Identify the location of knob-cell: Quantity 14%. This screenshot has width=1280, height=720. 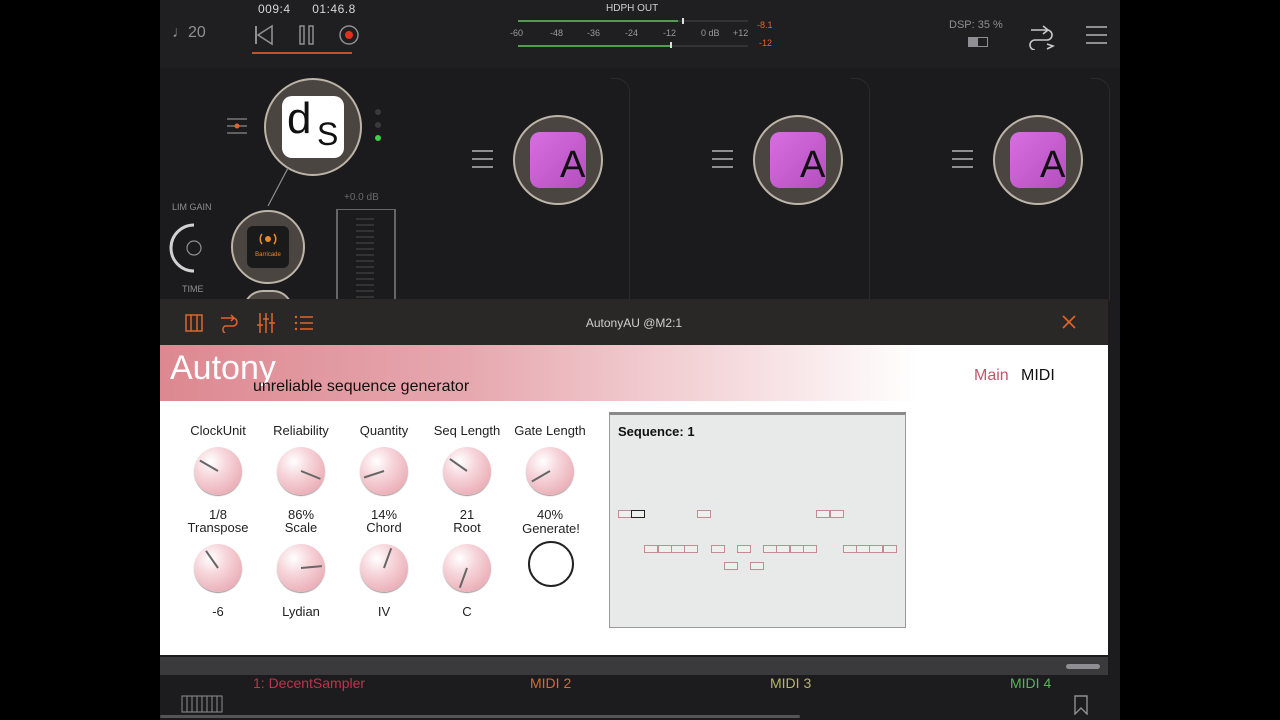
(384, 472).